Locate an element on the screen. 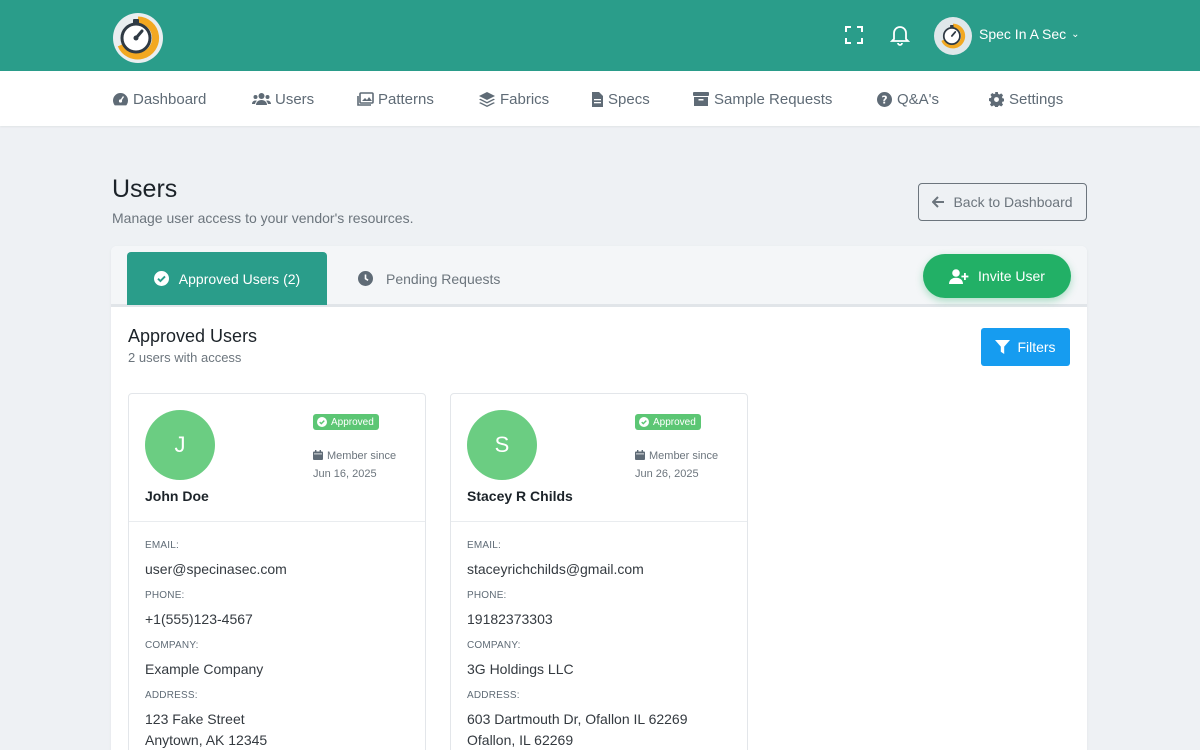  chevron-down-icon: ⌄ is located at coordinates (1075, 34).